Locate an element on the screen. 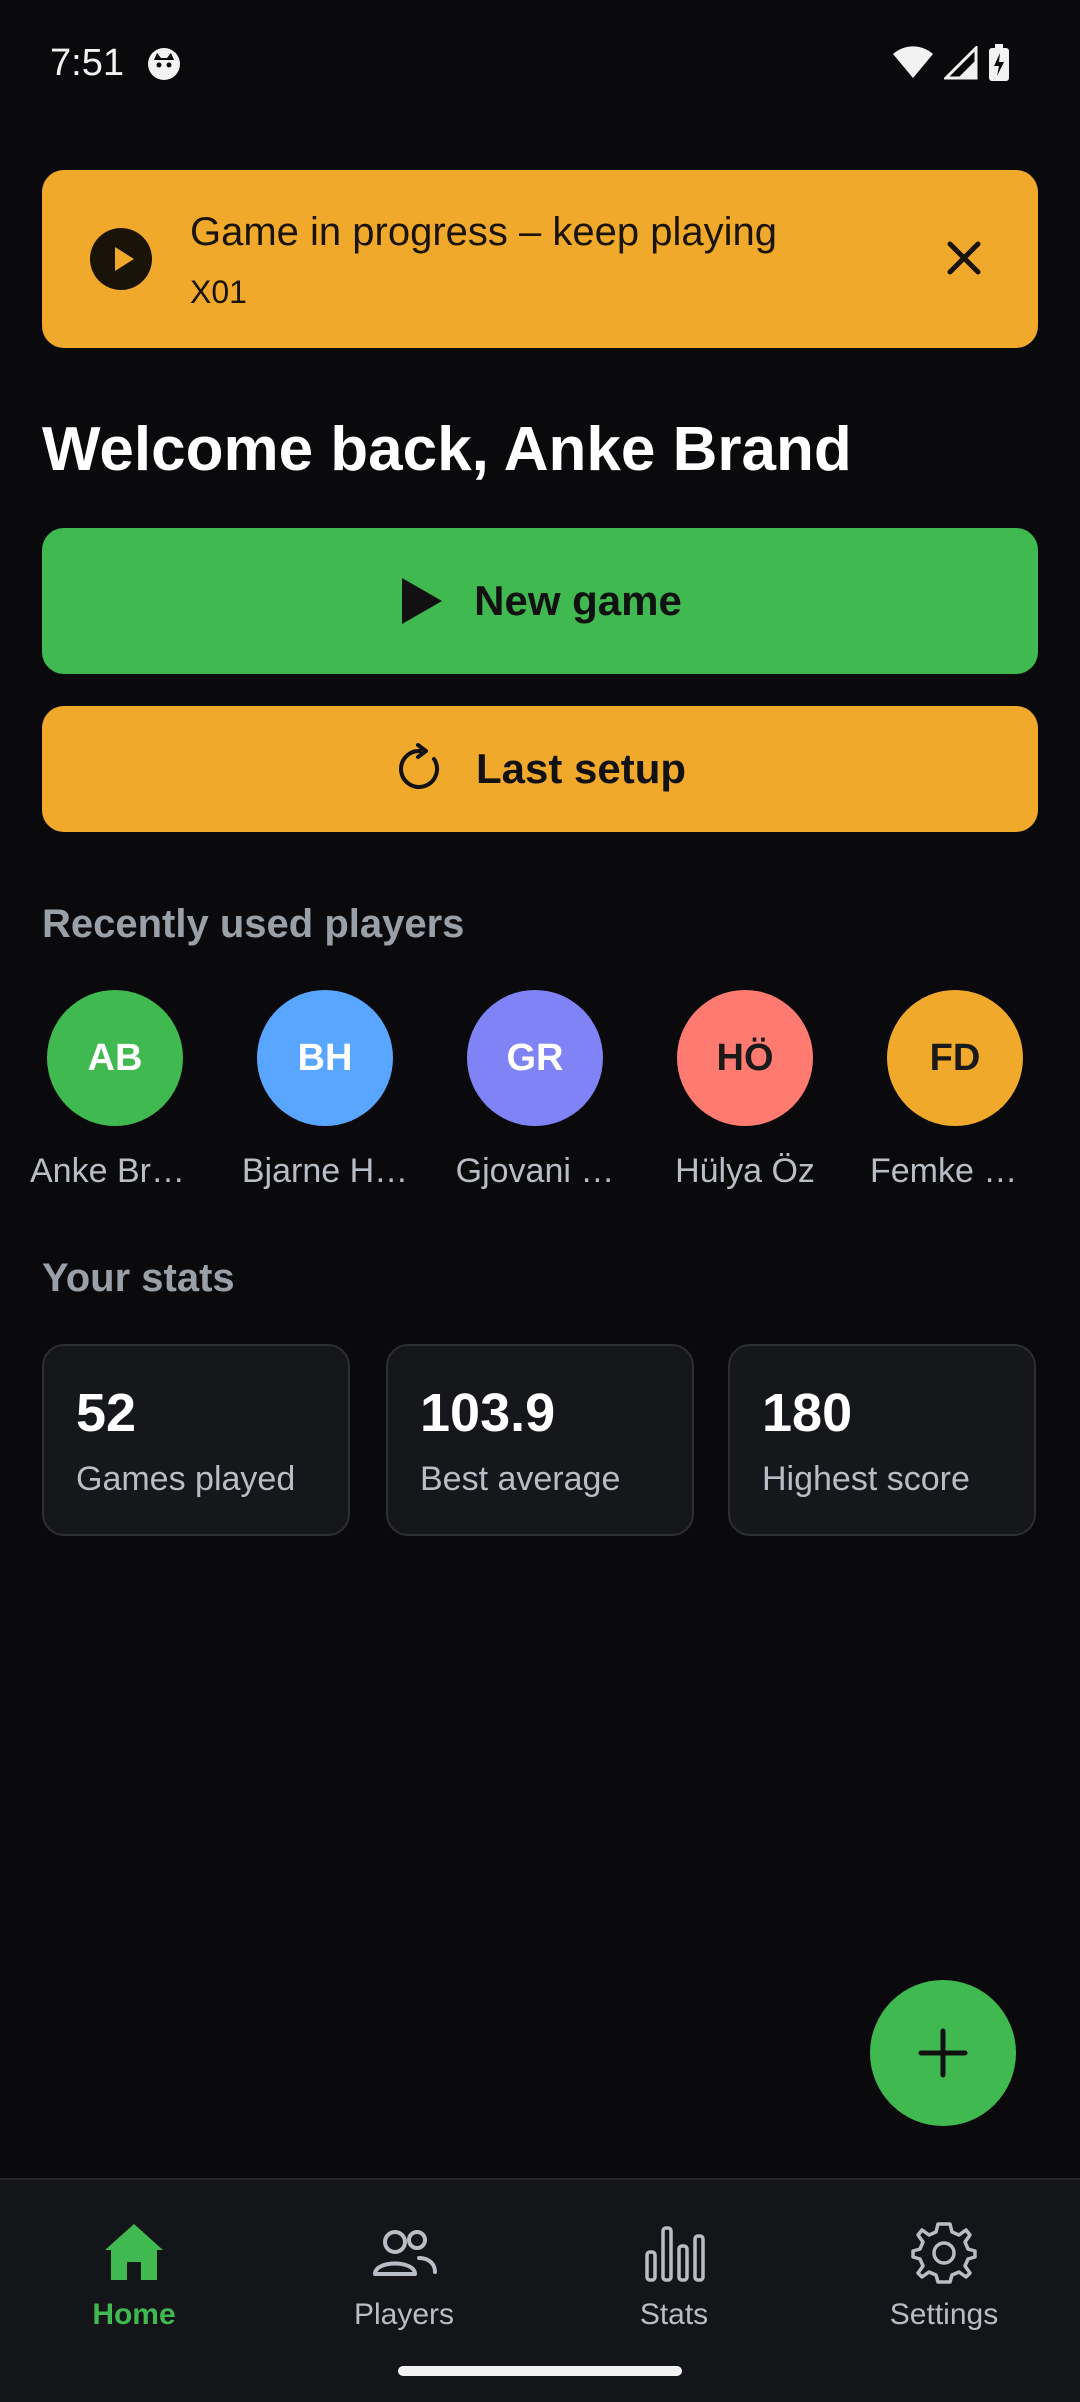 Image resolution: width=1080 pixels, height=2402 pixels. nav-stats: Stats is located at coordinates (674, 2275).